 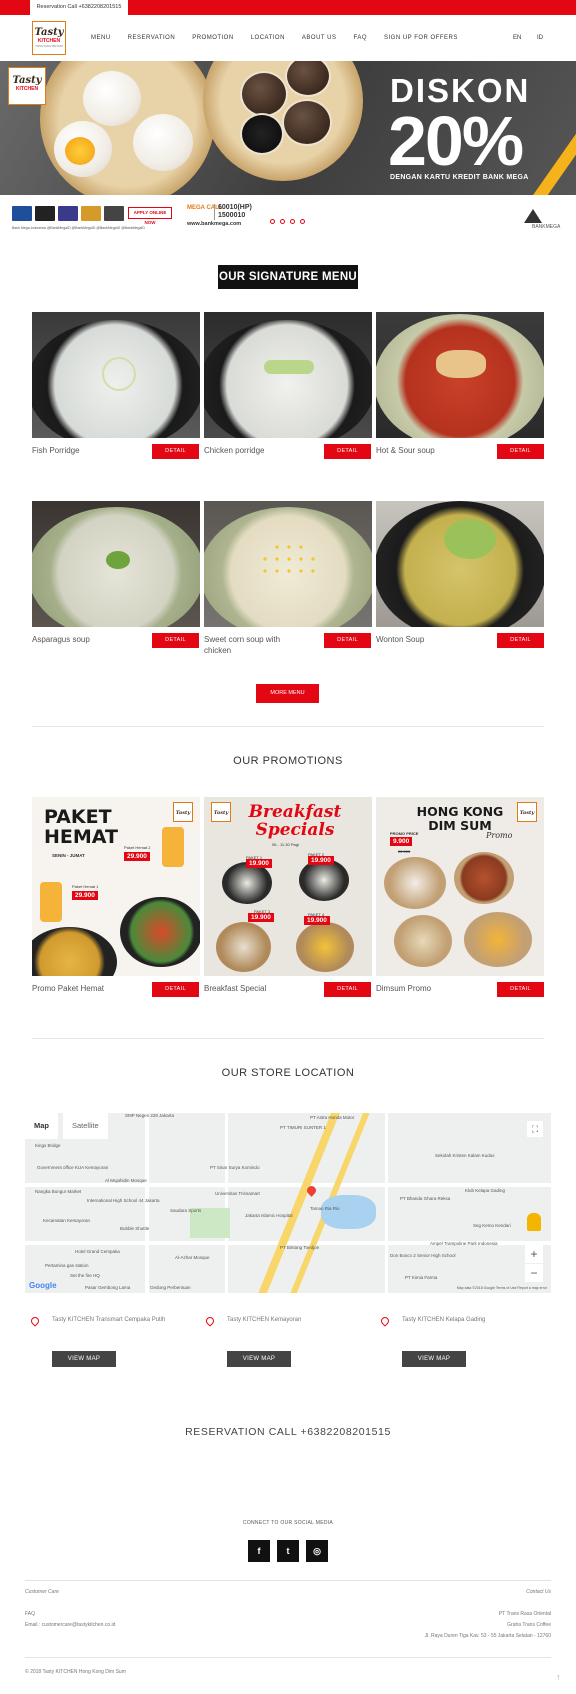 What do you see at coordinates (69, 213) in the screenshot?
I see `credit-card-row` at bounding box center [69, 213].